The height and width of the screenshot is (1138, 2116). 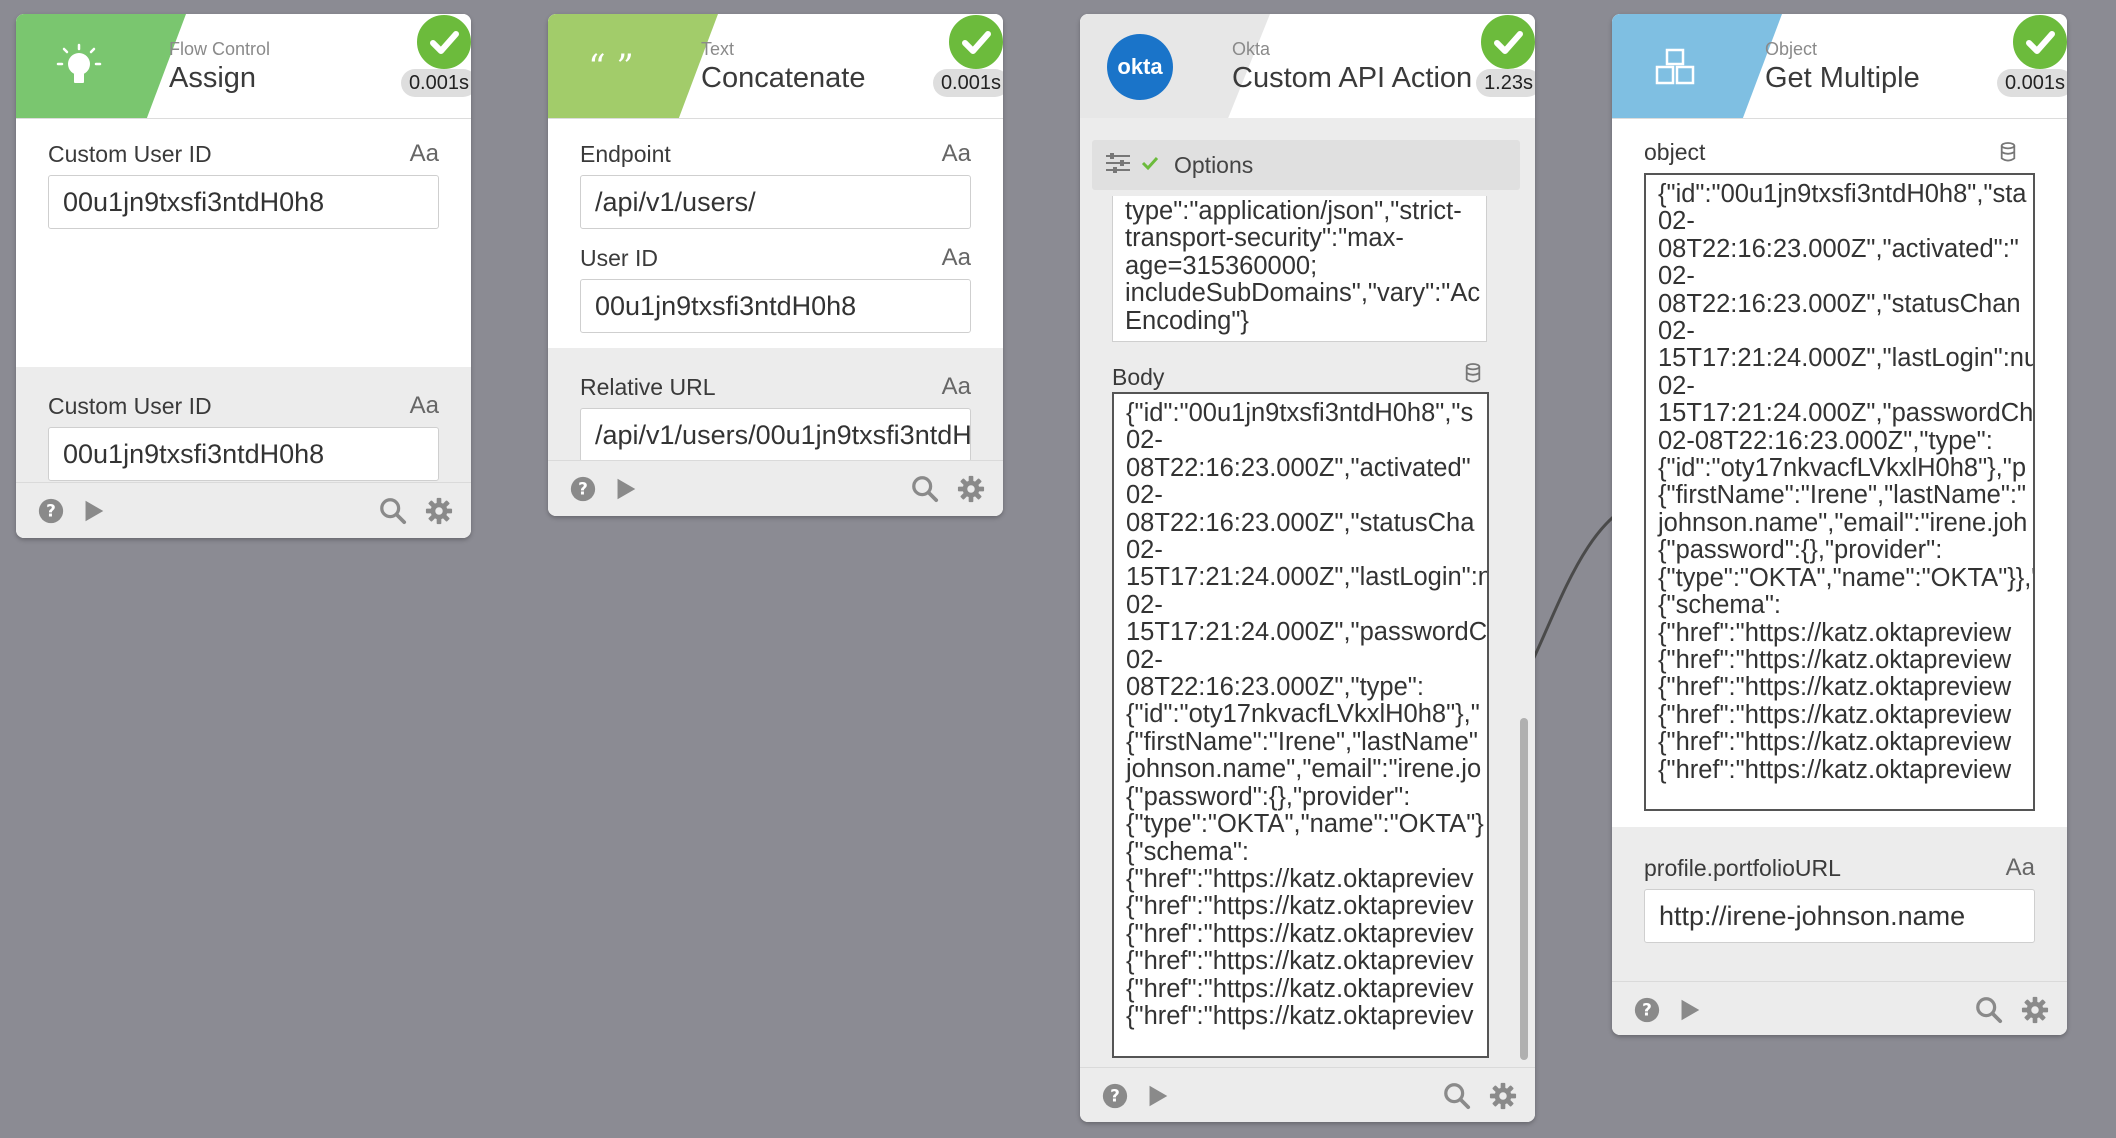 What do you see at coordinates (1150, 165) in the screenshot?
I see `options-check-icon` at bounding box center [1150, 165].